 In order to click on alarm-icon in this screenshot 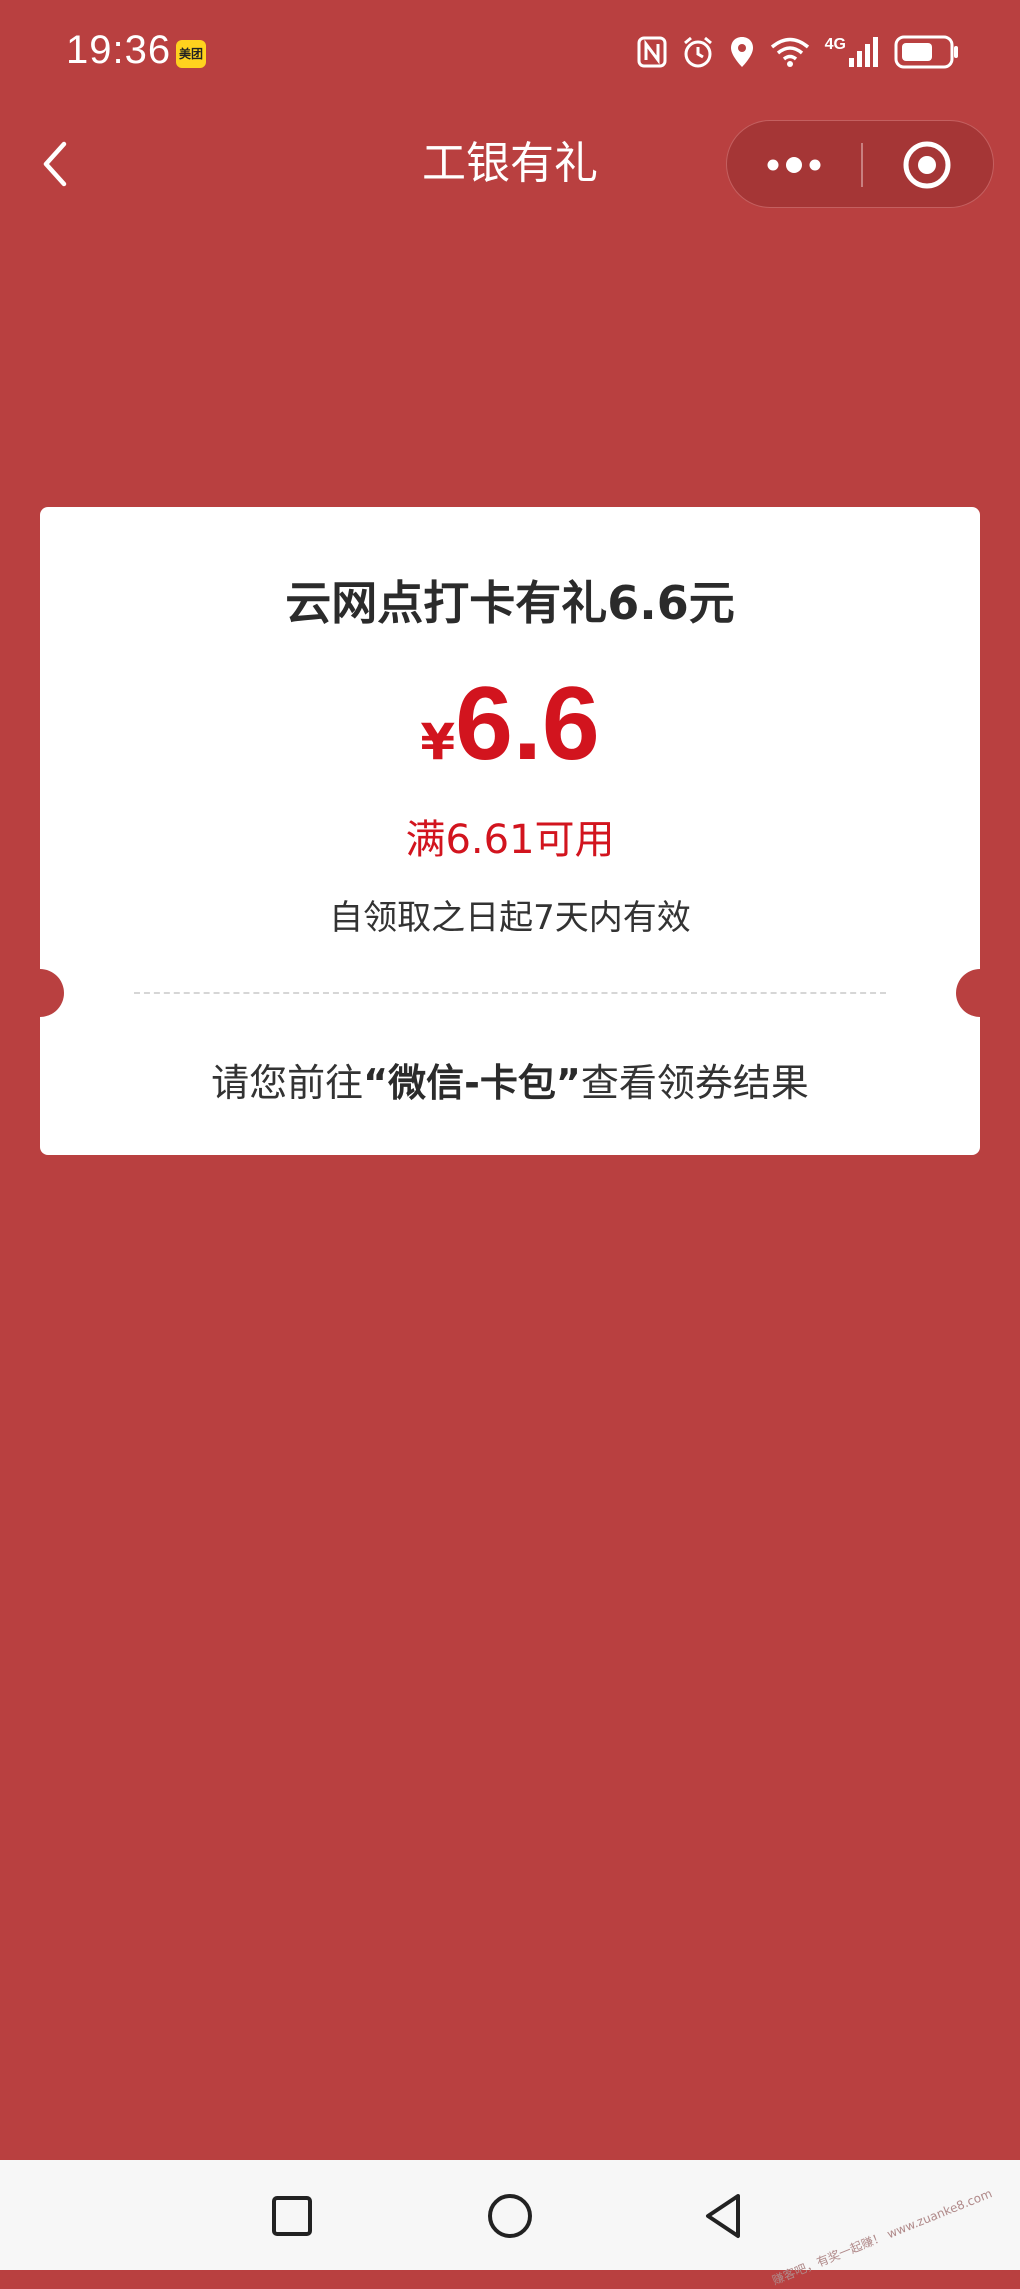, I will do `click(697, 52)`.